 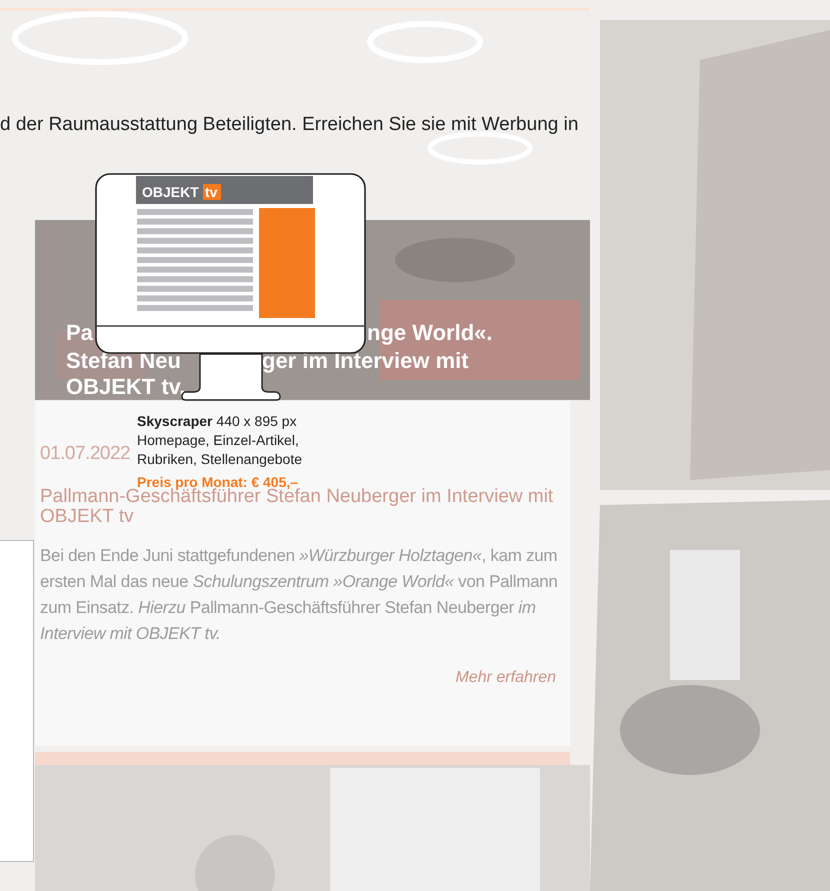 I want to click on headline-text: OBJEKT tv., so click(x=126, y=387).